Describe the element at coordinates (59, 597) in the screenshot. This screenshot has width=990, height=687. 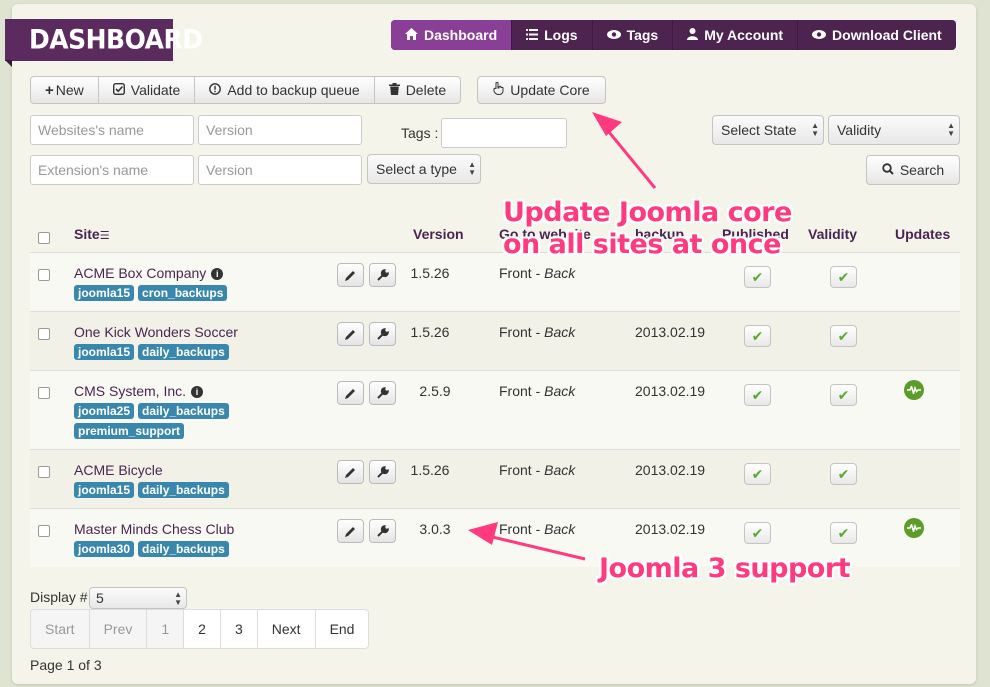
I see `display-label: Display #` at that location.